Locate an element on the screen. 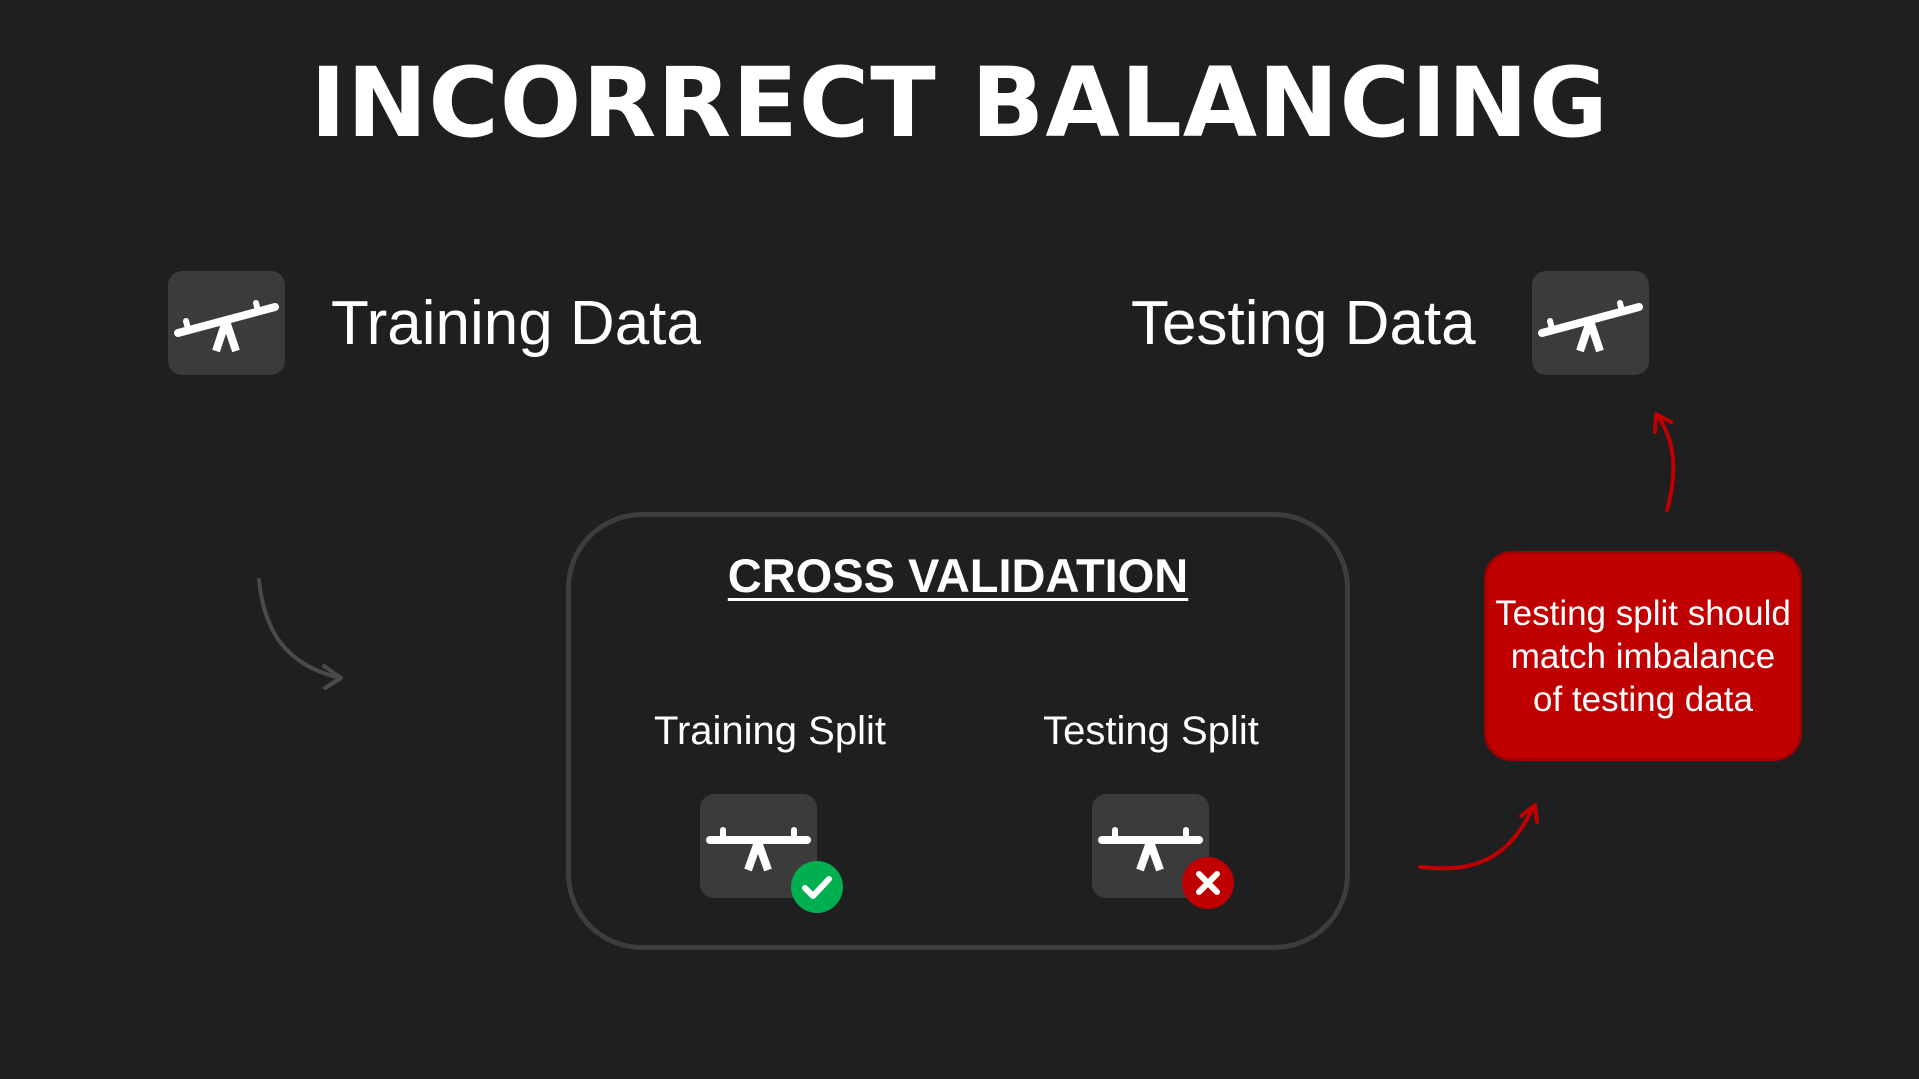  training-data-label: Training Data is located at coordinates (516, 323).